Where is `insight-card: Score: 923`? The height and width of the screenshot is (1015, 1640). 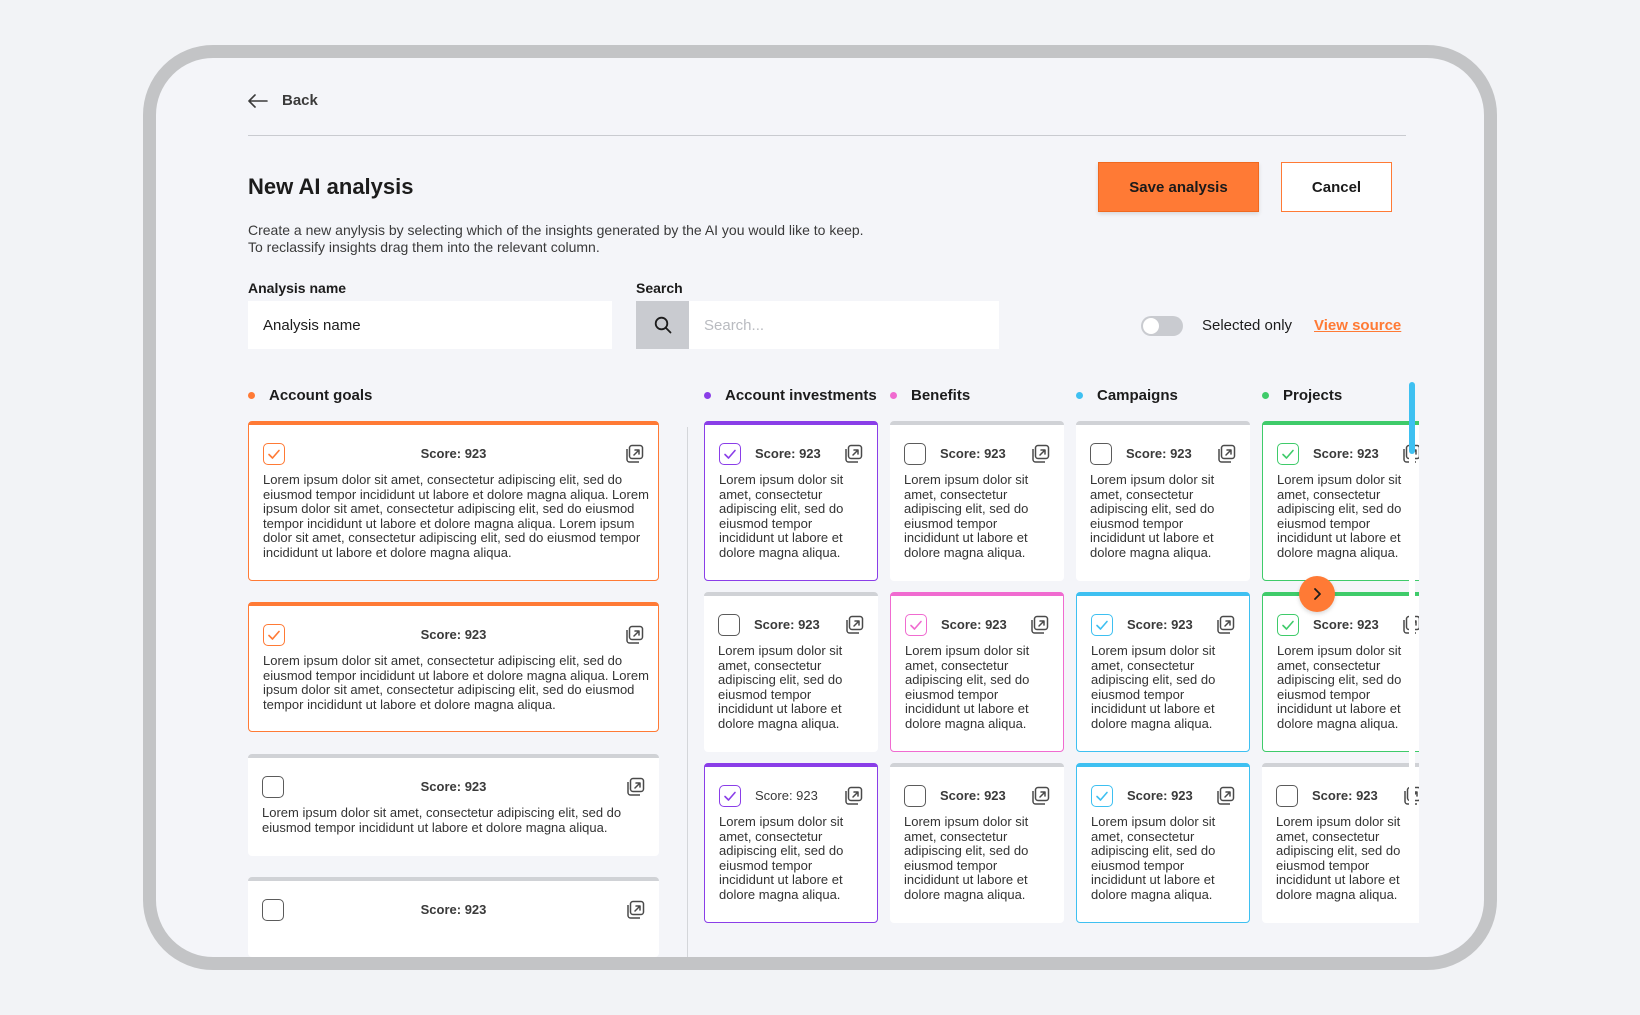 insight-card: Score: 923 is located at coordinates (453, 917).